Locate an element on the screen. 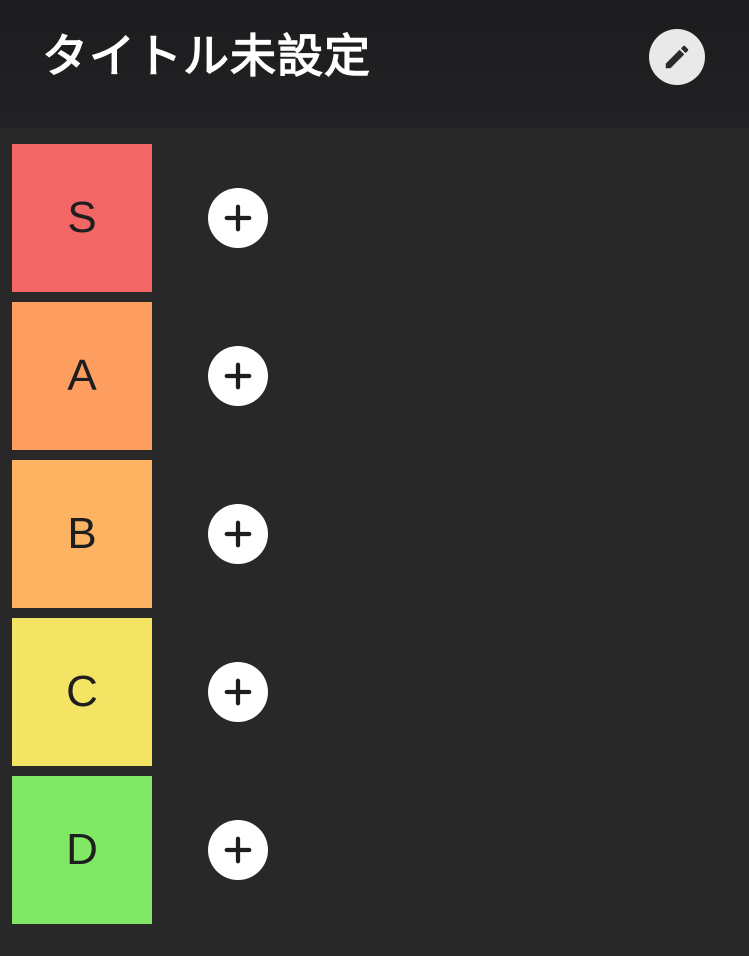 This screenshot has height=956, width=749. tier-label-a: A is located at coordinates (82, 376).